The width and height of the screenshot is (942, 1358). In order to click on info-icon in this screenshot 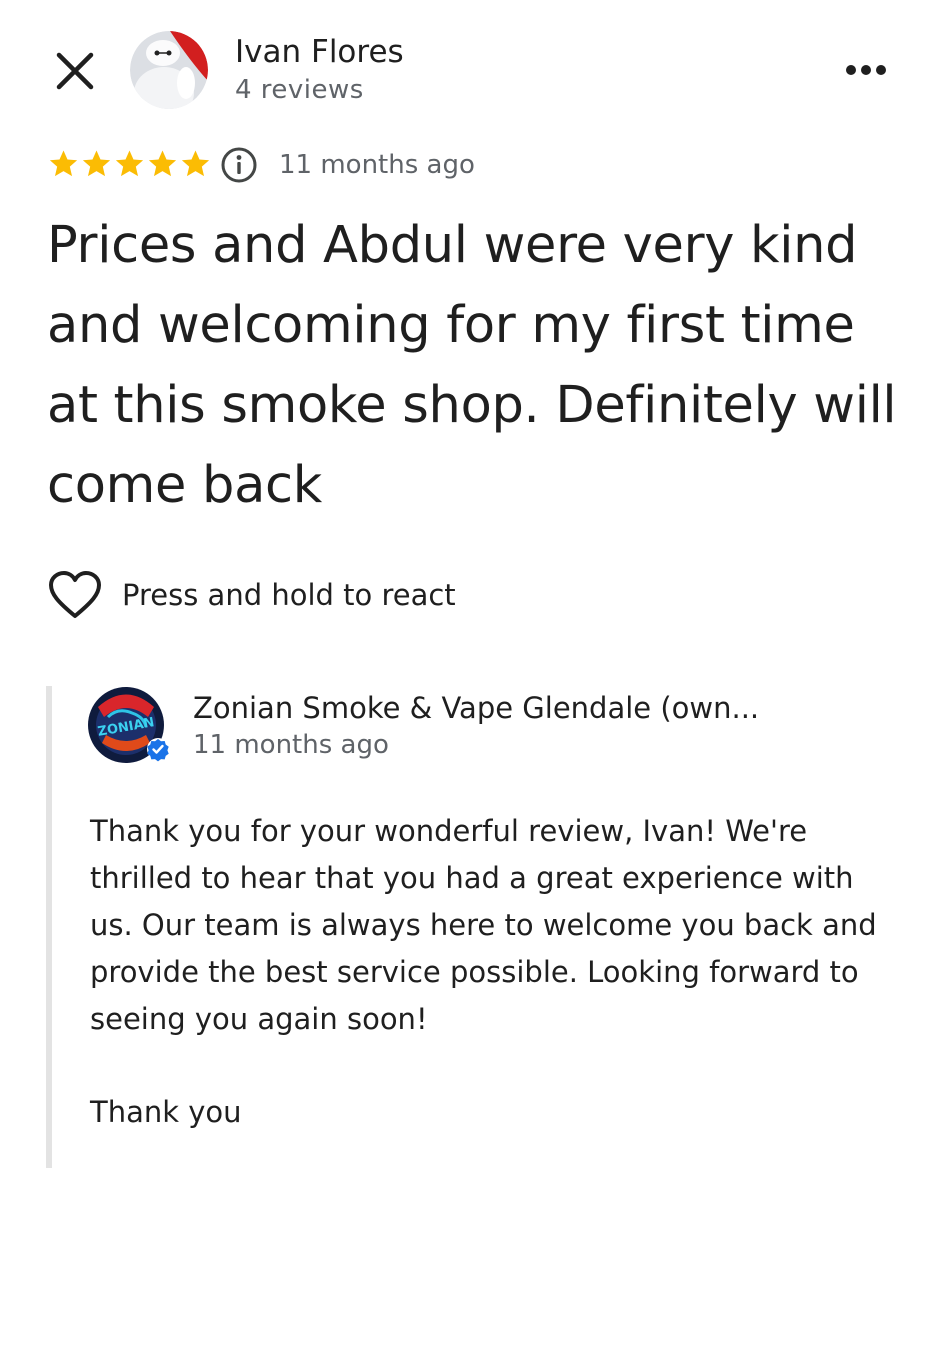, I will do `click(239, 165)`.